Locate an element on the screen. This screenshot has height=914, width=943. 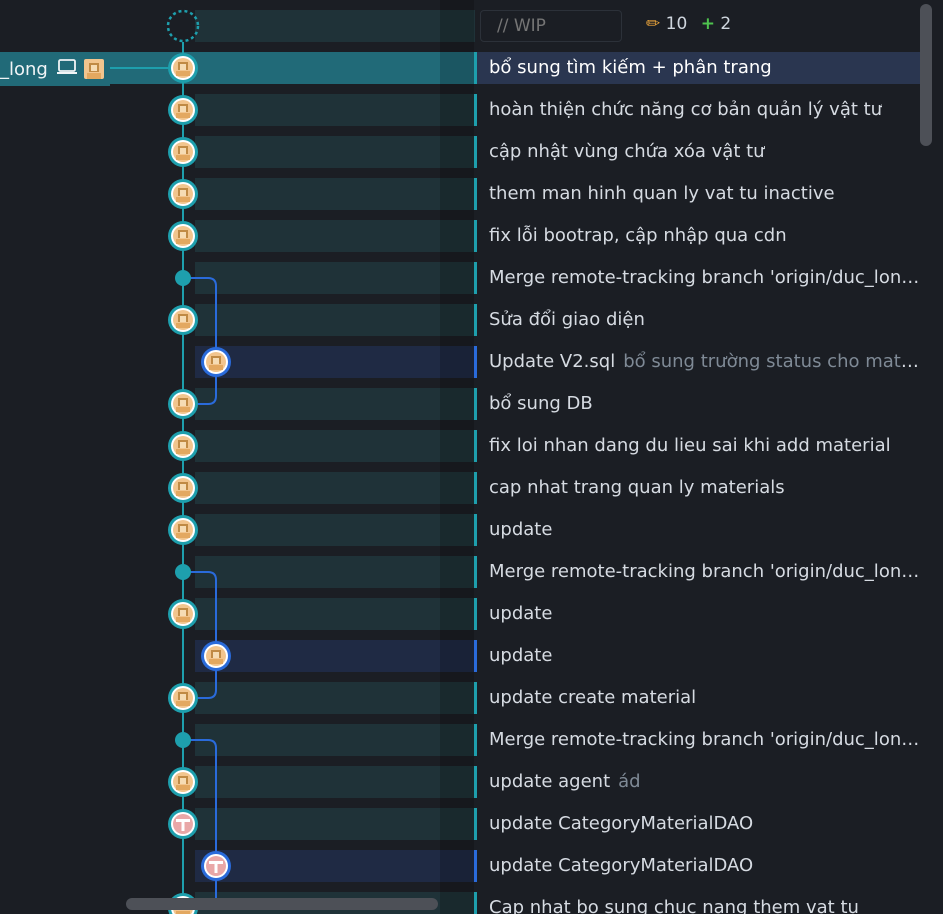
commit-message: Sửa đổi giao diện is located at coordinates (567, 319).